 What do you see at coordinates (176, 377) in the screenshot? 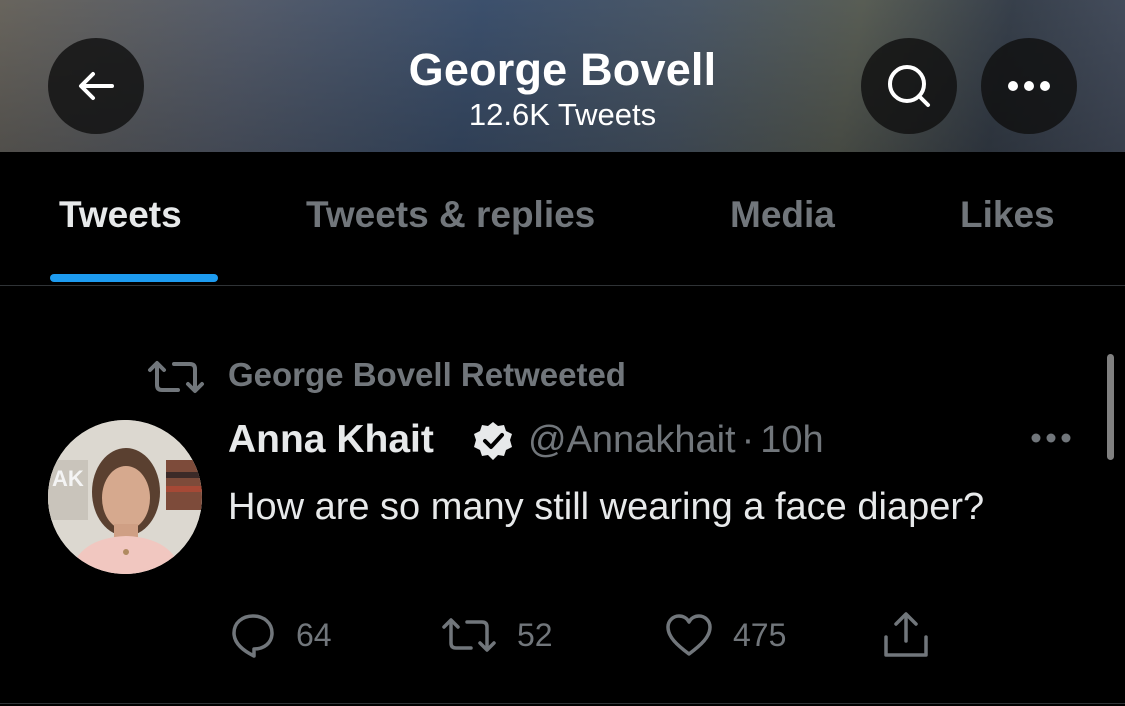
I see `retweet-icon` at bounding box center [176, 377].